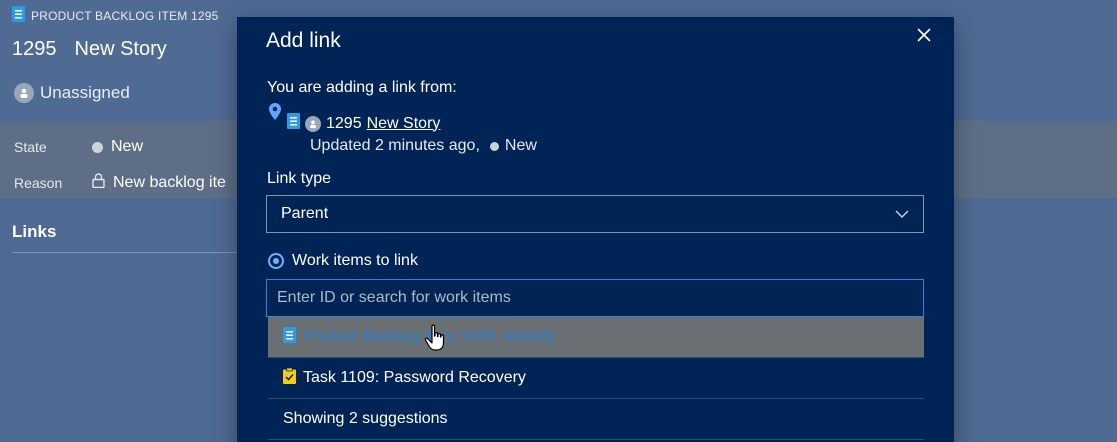 The height and width of the screenshot is (442, 1117). What do you see at coordinates (596, 337) in the screenshot?
I see `suggestion-item: Product Backlog Item 1093: Identity` at bounding box center [596, 337].